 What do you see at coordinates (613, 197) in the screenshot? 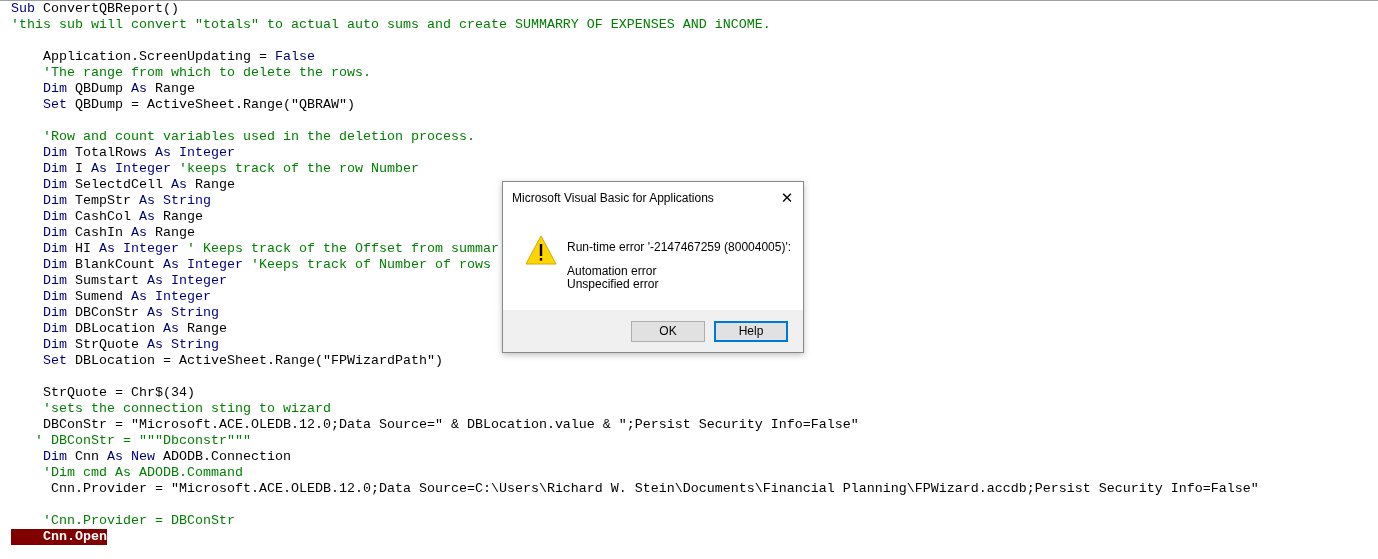
I see `dialog-title: Microsoft Visual Basic for Applications` at bounding box center [613, 197].